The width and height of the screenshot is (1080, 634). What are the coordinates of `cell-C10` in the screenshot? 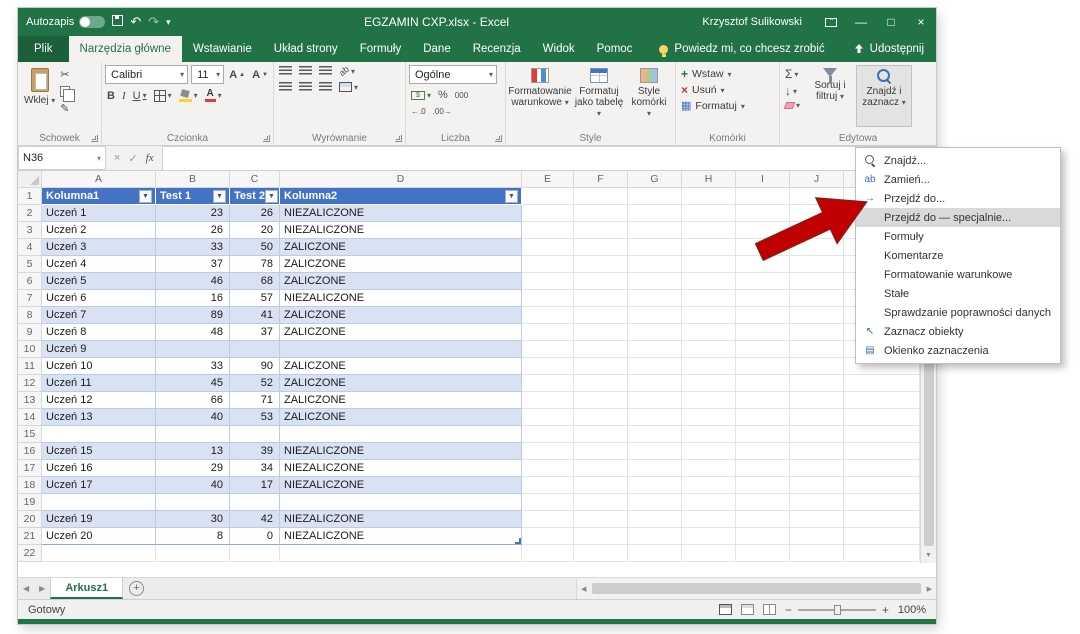 It's located at (255, 349).